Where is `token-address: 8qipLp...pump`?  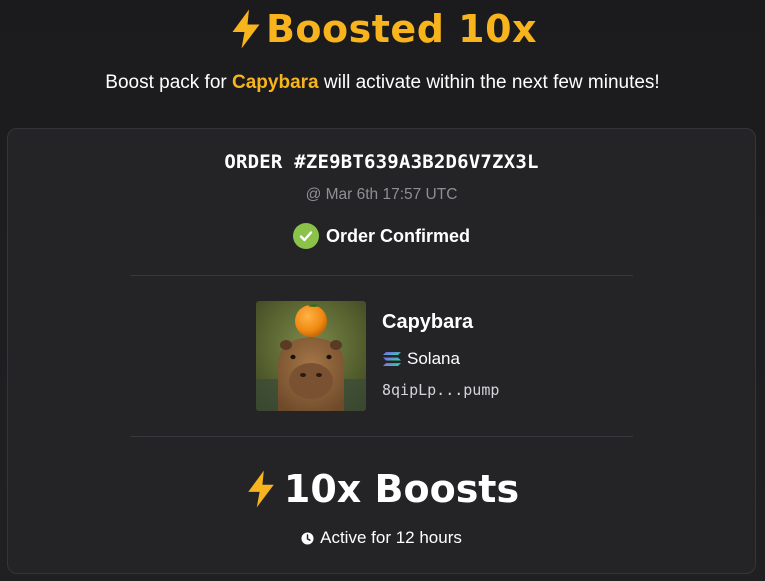
token-address: 8qipLp...pump is located at coordinates (440, 390).